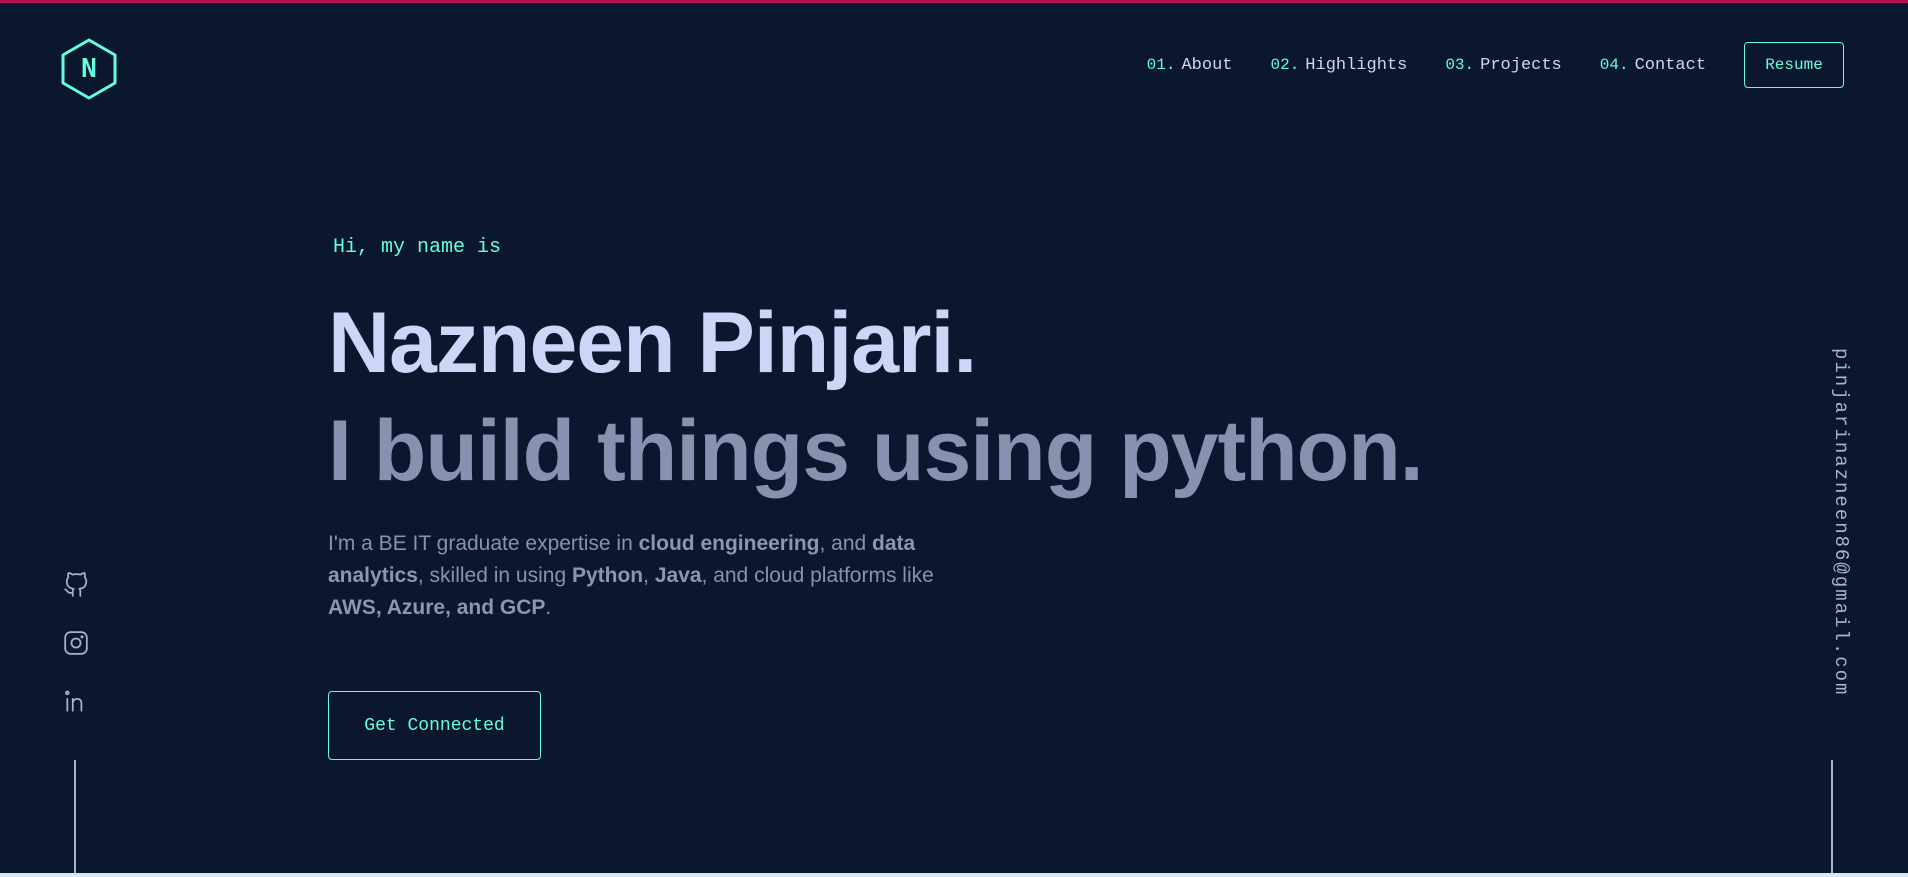 Image resolution: width=1908 pixels, height=877 pixels. What do you see at coordinates (1832, 818) in the screenshot?
I see `email-divider-line` at bounding box center [1832, 818].